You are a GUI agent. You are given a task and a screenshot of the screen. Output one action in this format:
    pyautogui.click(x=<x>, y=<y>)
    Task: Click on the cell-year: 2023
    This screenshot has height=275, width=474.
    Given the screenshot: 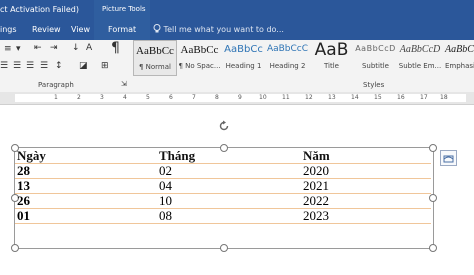 What is the action you would take?
    pyautogui.click(x=366, y=216)
    